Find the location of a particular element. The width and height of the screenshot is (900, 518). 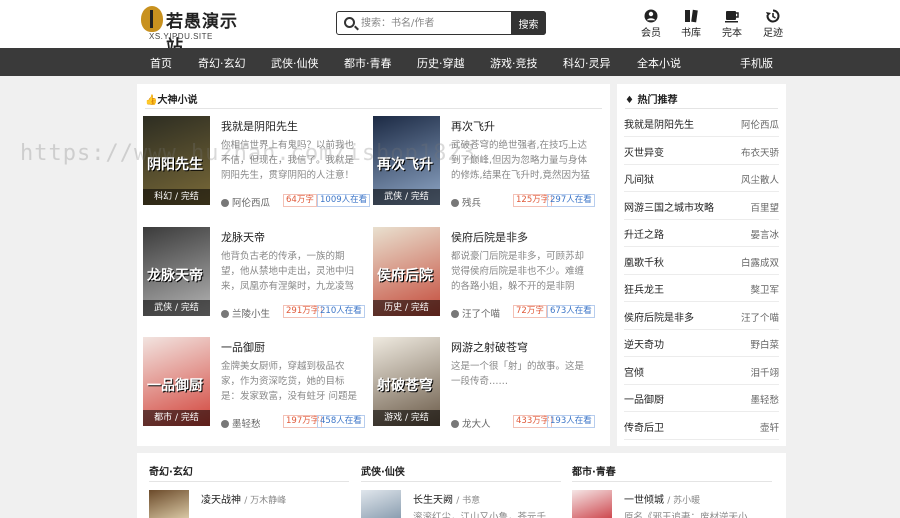

hot-item-title: 侯府后院是非多 is located at coordinates (659, 316).